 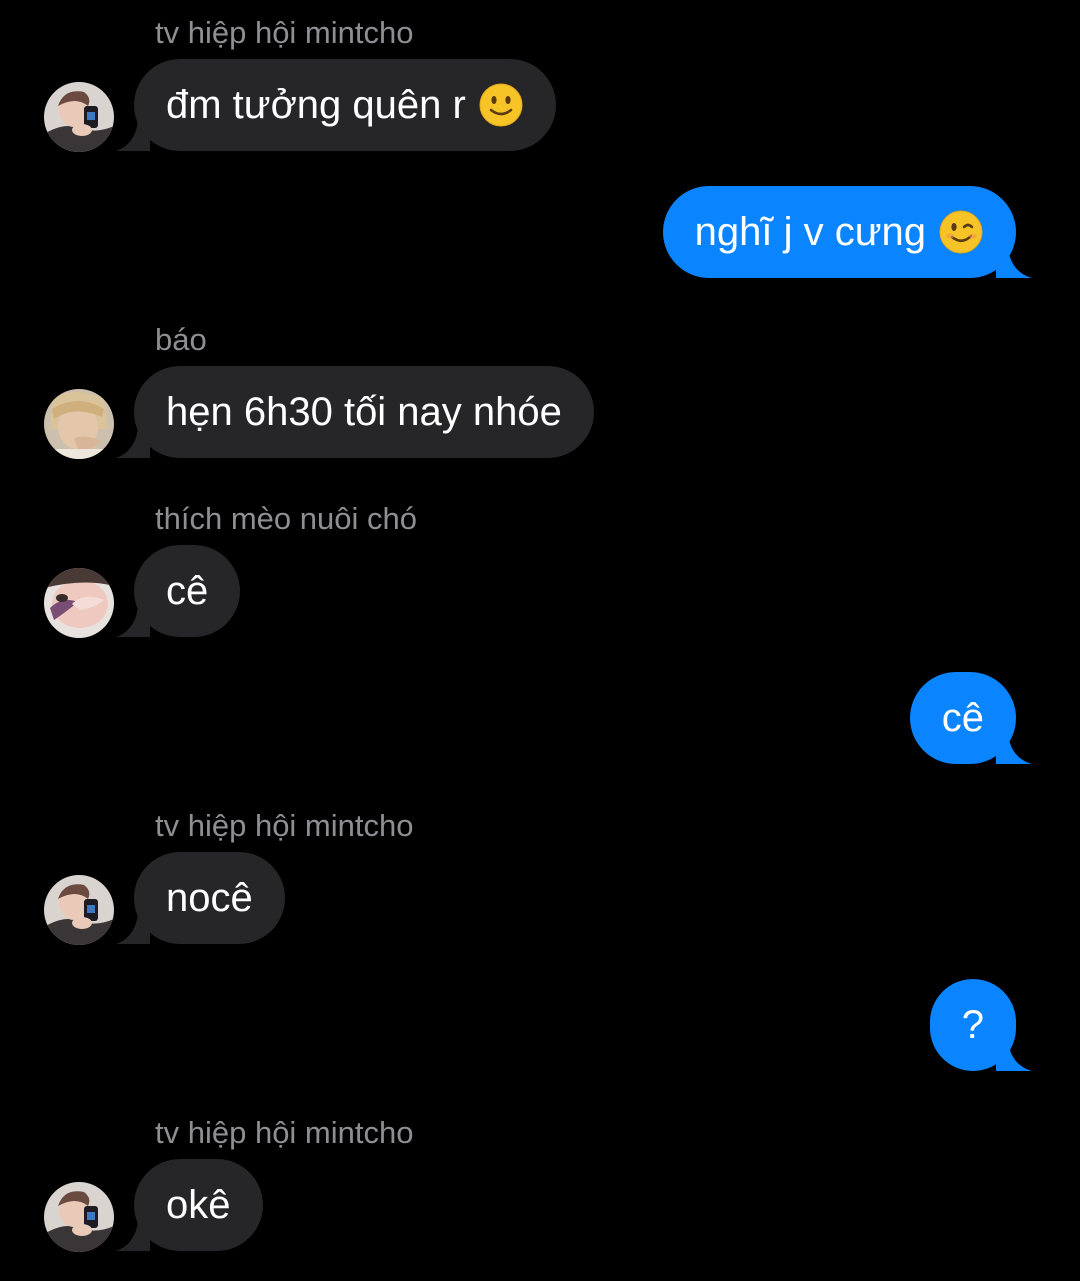 I want to click on incoming-message-bubble: cê, so click(x=187, y=591).